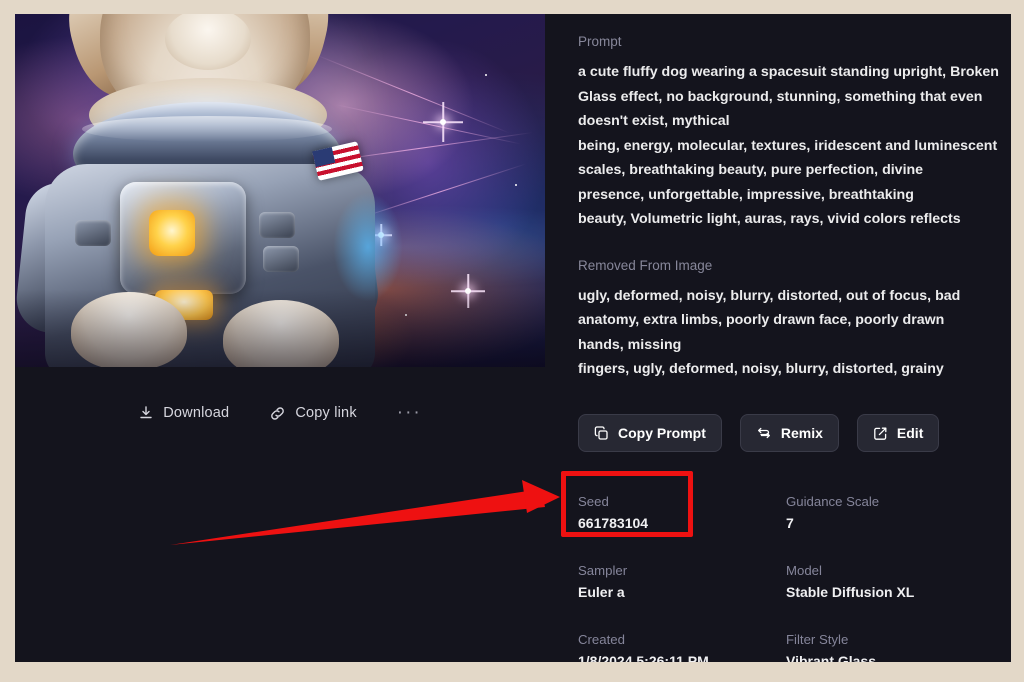  I want to click on more-options-button: ···, so click(409, 412).